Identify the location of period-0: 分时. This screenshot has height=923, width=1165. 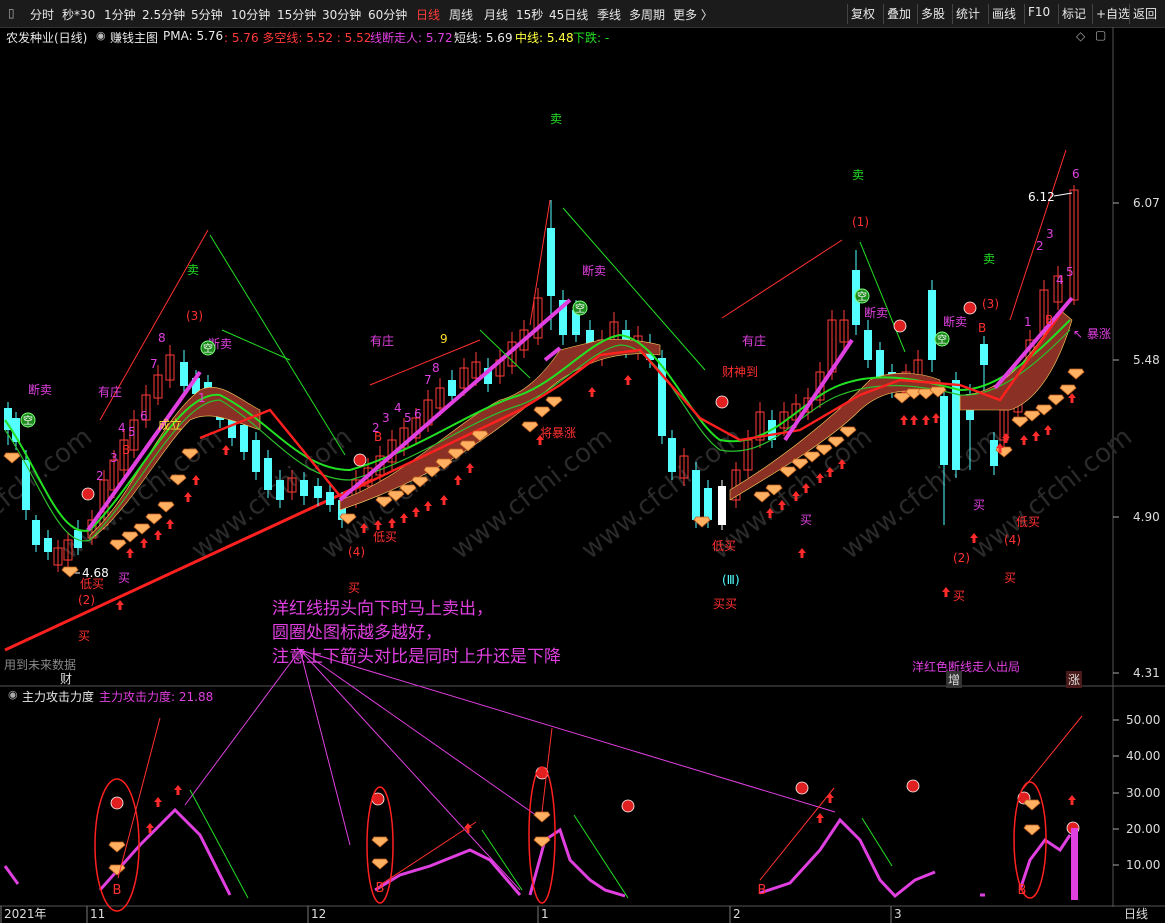
(42, 14).